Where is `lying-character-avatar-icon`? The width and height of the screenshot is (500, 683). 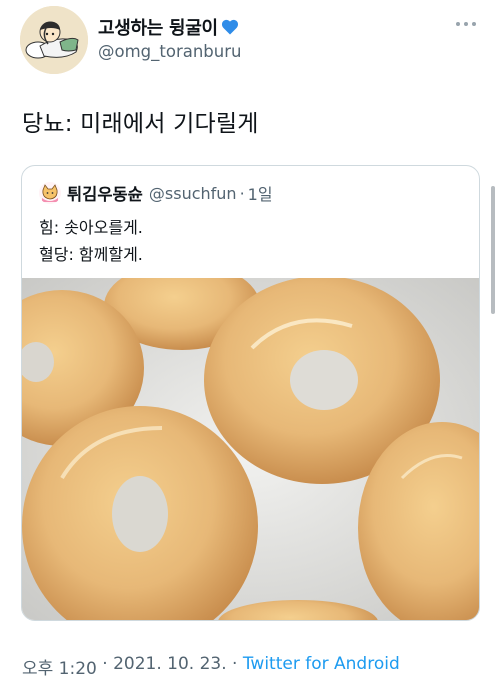 lying-character-avatar-icon is located at coordinates (54, 40).